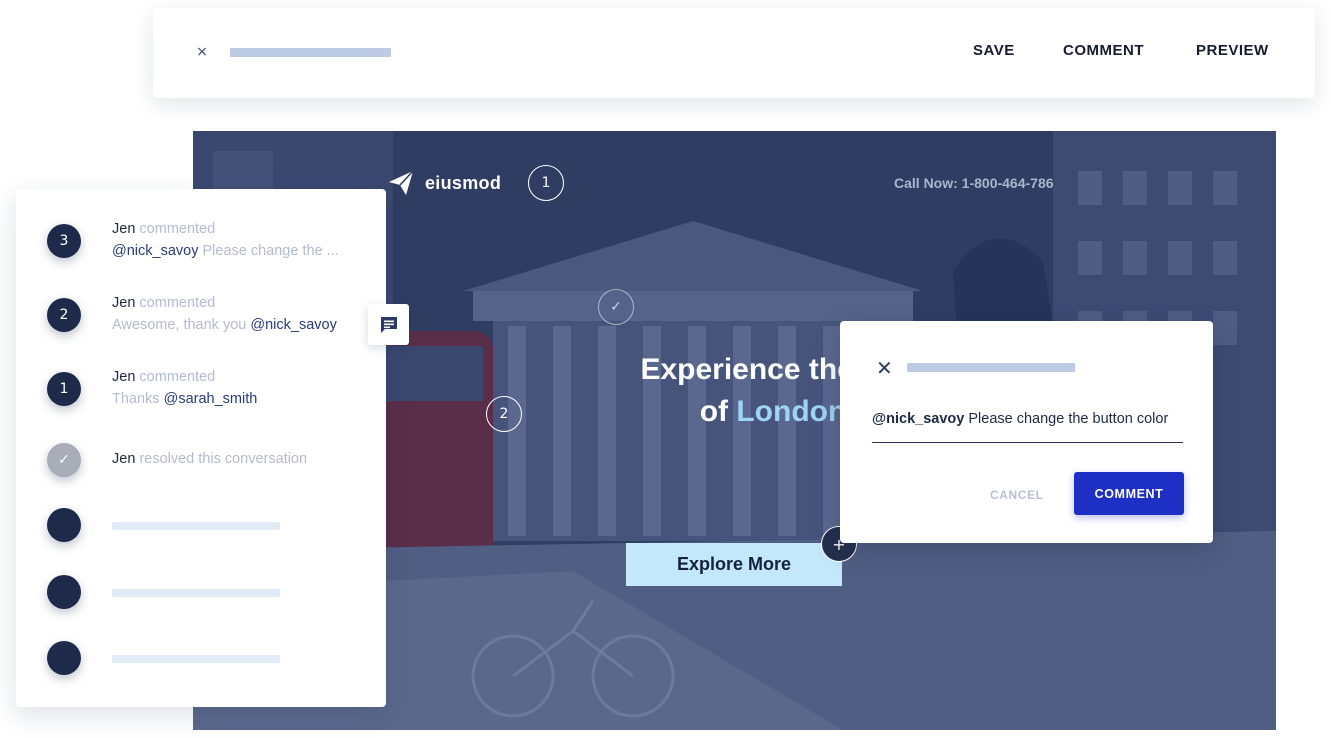 The image size is (1331, 738). Describe the element at coordinates (64, 315) in the screenshot. I see `comment-badge: 2` at that location.